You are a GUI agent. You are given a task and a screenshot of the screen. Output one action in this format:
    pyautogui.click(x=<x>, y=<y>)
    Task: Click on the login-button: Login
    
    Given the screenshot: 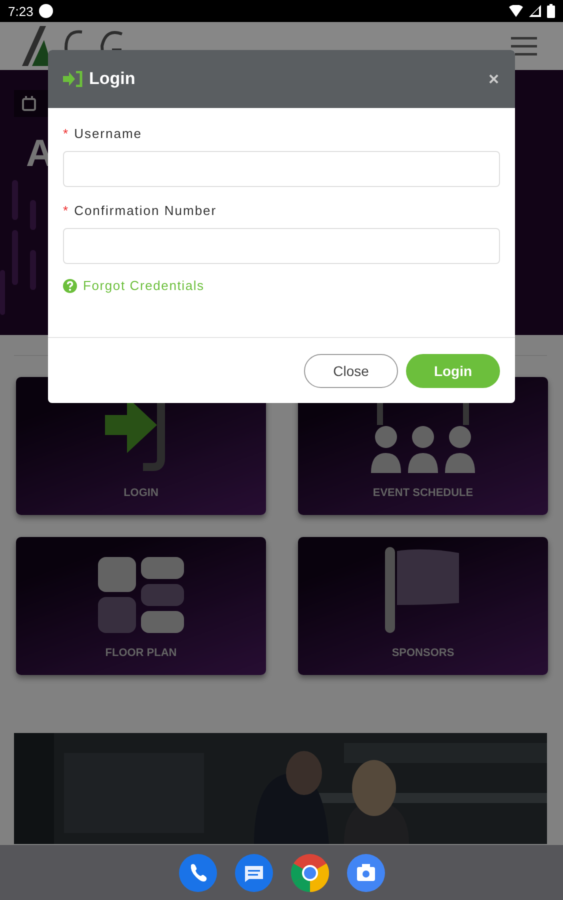 What is the action you would take?
    pyautogui.click(x=453, y=371)
    